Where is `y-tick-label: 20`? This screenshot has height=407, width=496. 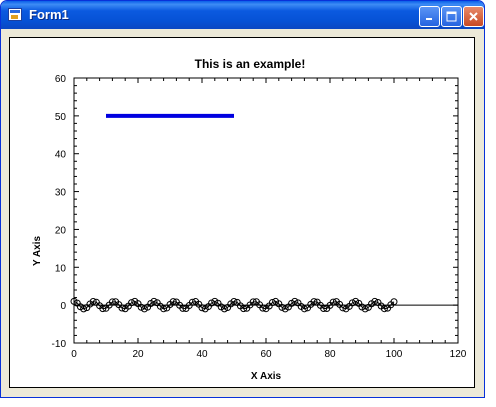 y-tick-label: 20 is located at coordinates (61, 230).